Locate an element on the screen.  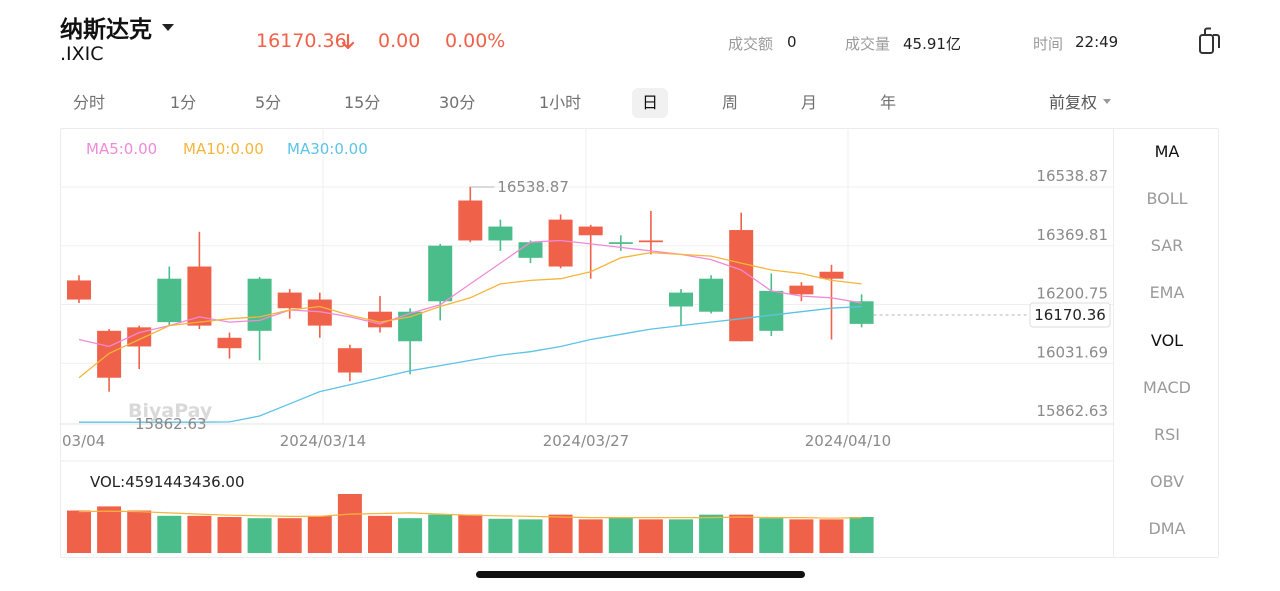
x-tick-label: 2024/03/27 is located at coordinates (586, 441).